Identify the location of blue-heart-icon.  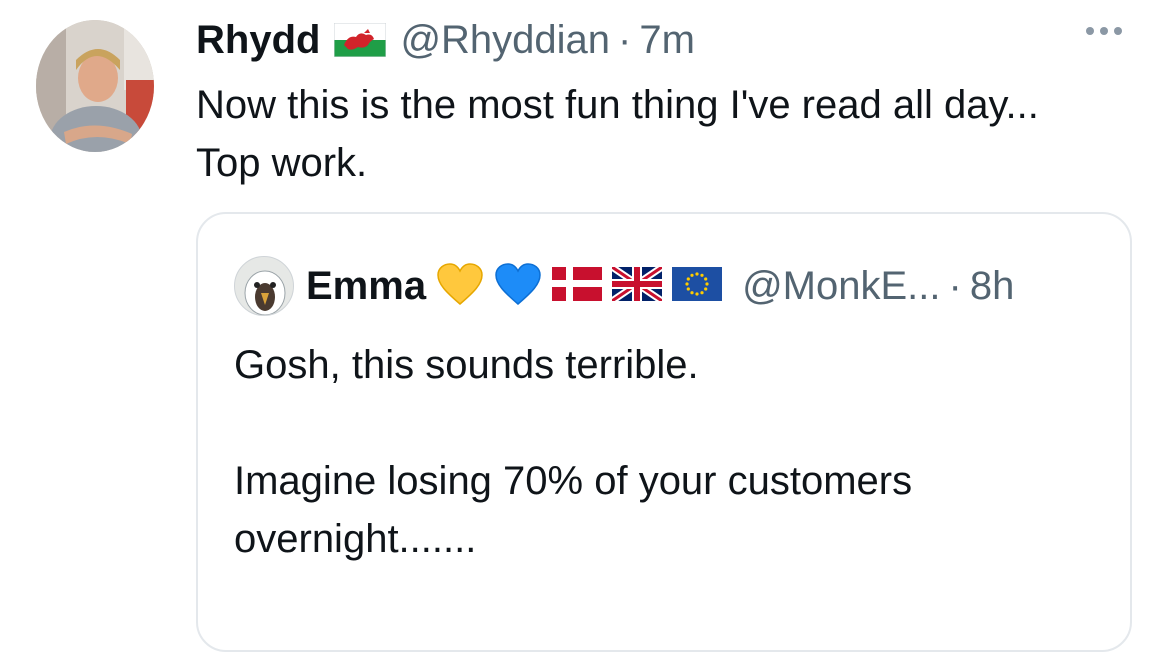
(518, 286).